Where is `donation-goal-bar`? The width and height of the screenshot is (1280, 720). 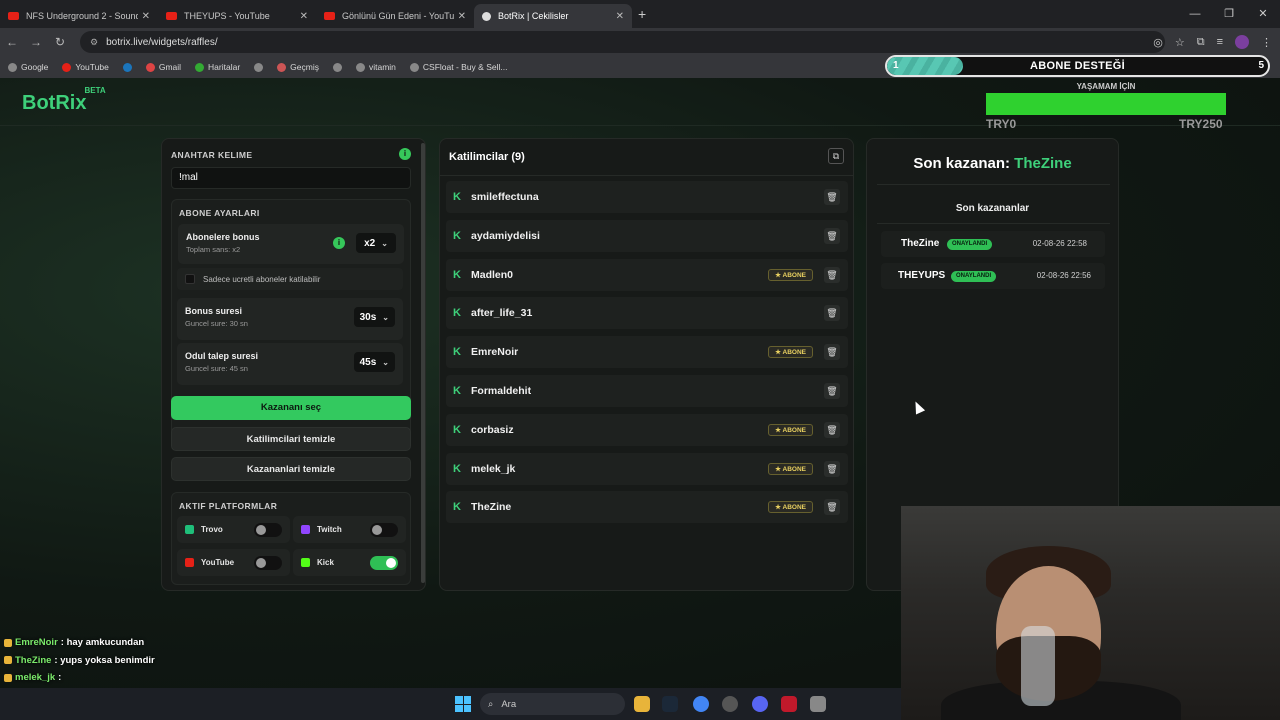 donation-goal-bar is located at coordinates (1106, 104).